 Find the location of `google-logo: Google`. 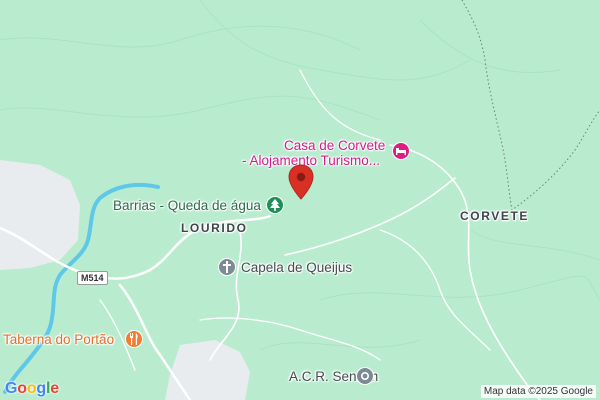

google-logo: Google is located at coordinates (32, 388).